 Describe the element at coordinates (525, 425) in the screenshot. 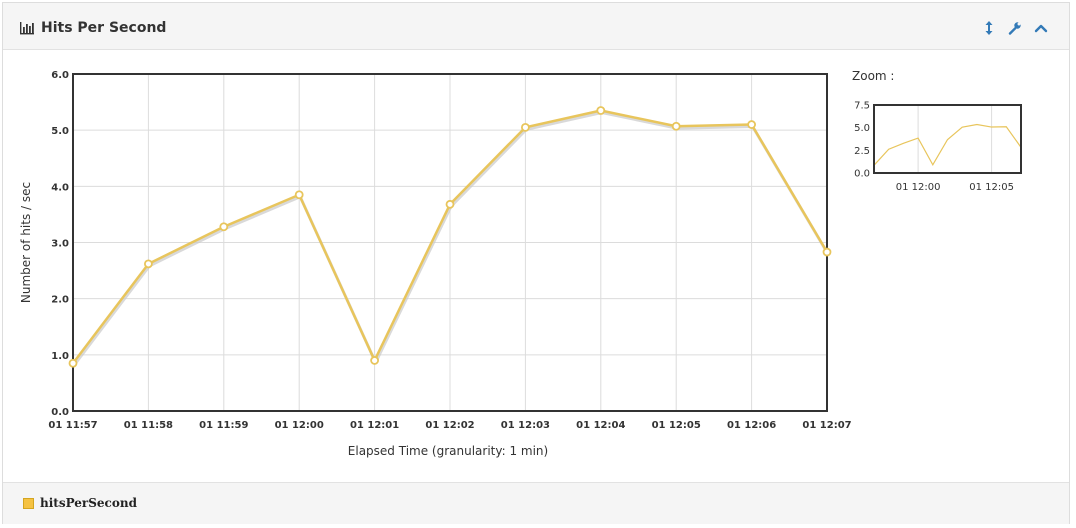

I see `x-tick-label: 01 12:03` at that location.